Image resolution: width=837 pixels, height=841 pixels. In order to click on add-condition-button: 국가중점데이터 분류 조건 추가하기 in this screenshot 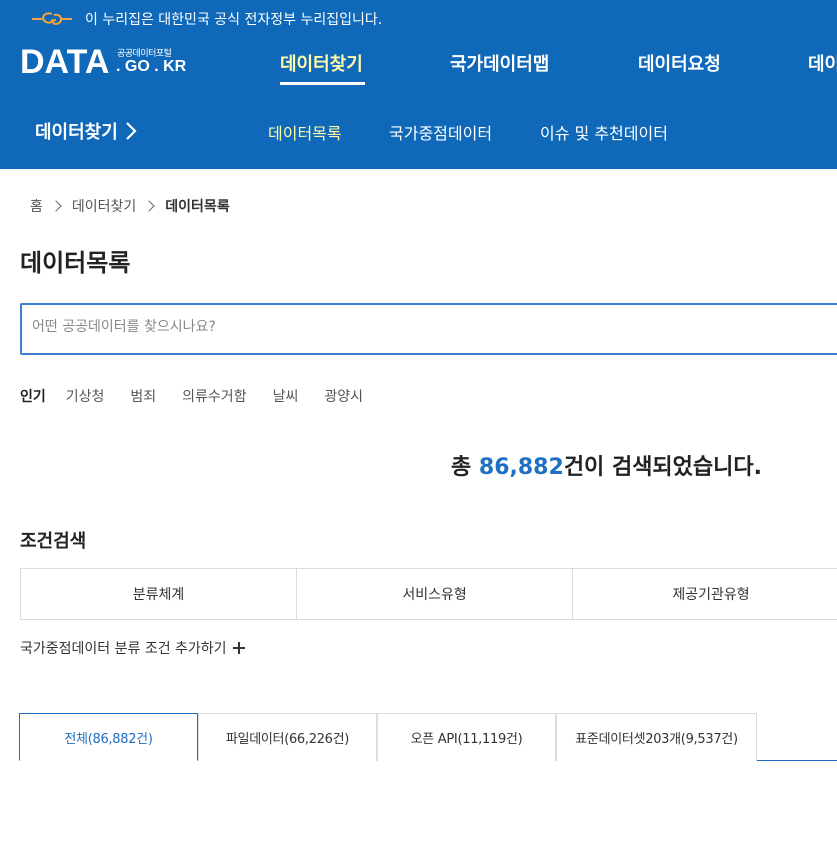, I will do `click(132, 648)`.